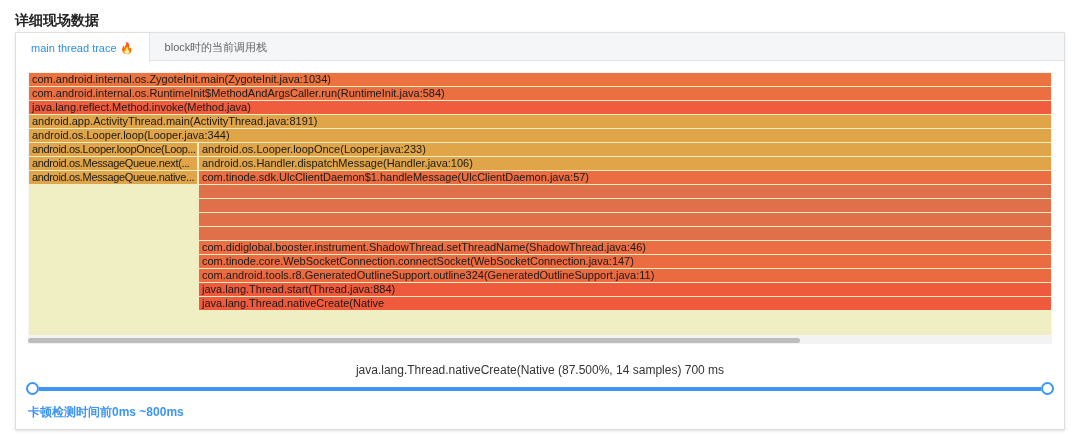 Image resolution: width=1080 pixels, height=435 pixels. Describe the element at coordinates (625, 163) in the screenshot. I see `flame-frame: android.os.Handler.dispatchMessage(Handler.java:106)` at that location.